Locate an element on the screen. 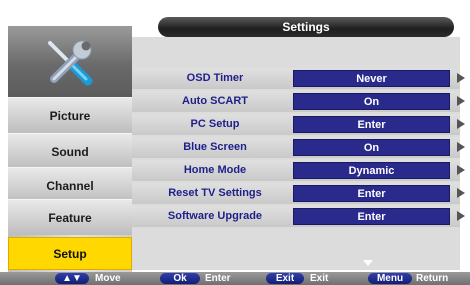 The image size is (470, 285). setting-value-home-mode: Dynamic is located at coordinates (371, 170).